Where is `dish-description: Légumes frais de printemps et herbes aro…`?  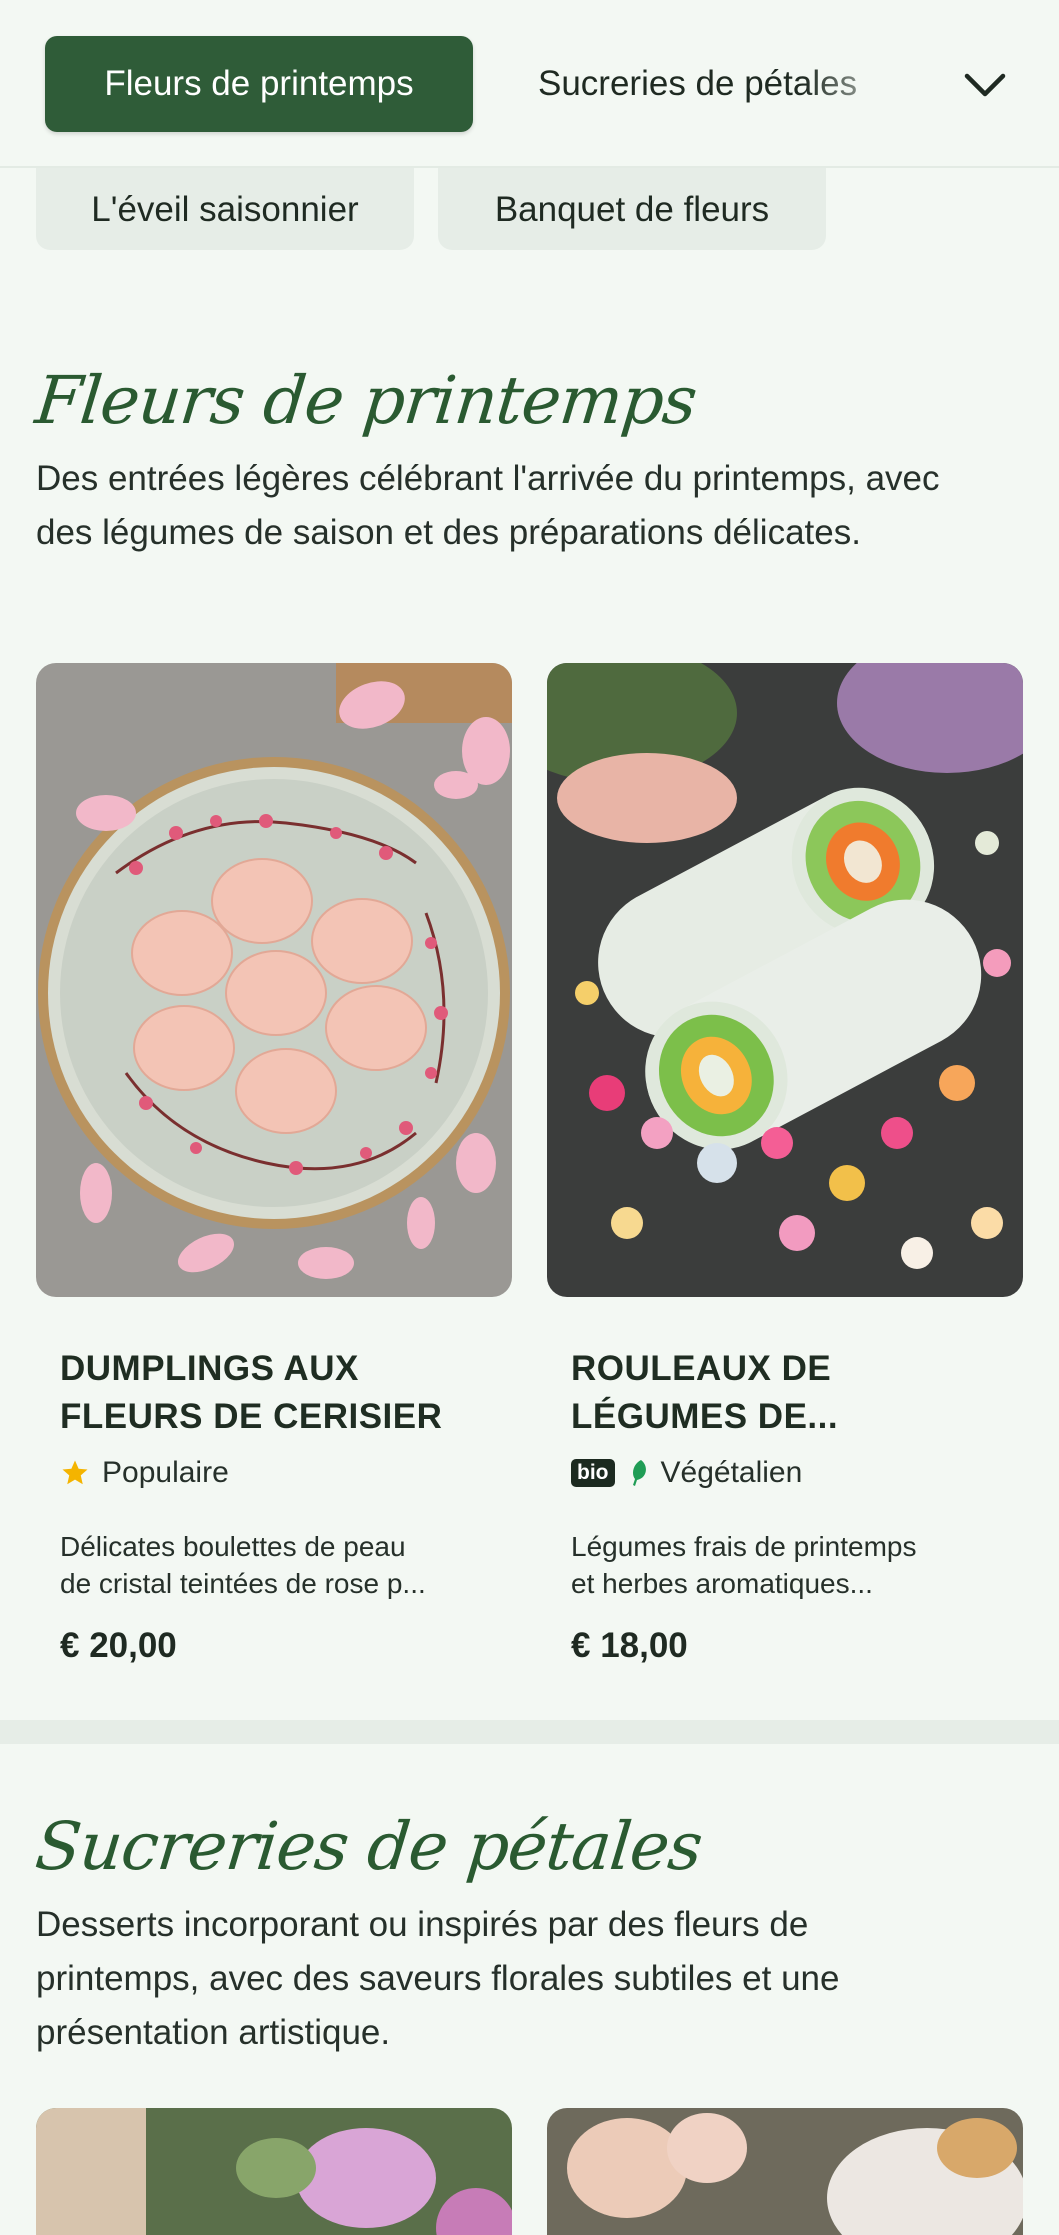 dish-description: Légumes frais de printemps et herbes aro… is located at coordinates (786, 1565).